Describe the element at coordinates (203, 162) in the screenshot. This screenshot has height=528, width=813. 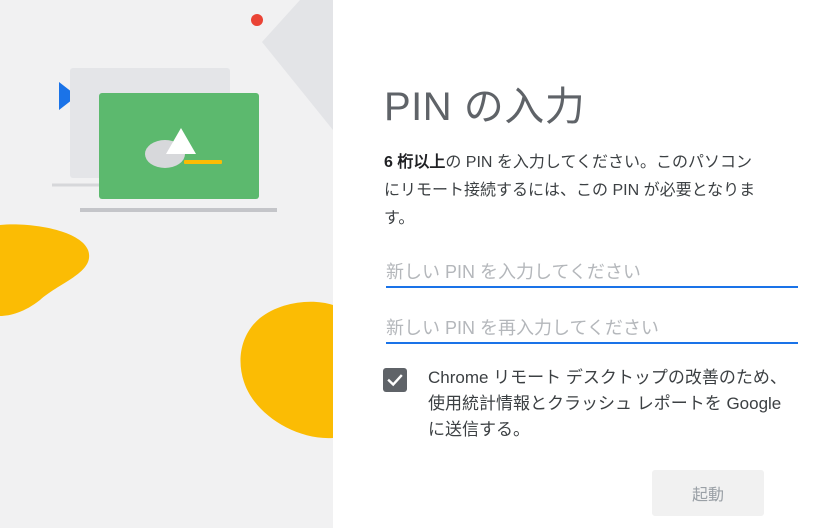
I see `yellow-bar-on-screen` at that location.